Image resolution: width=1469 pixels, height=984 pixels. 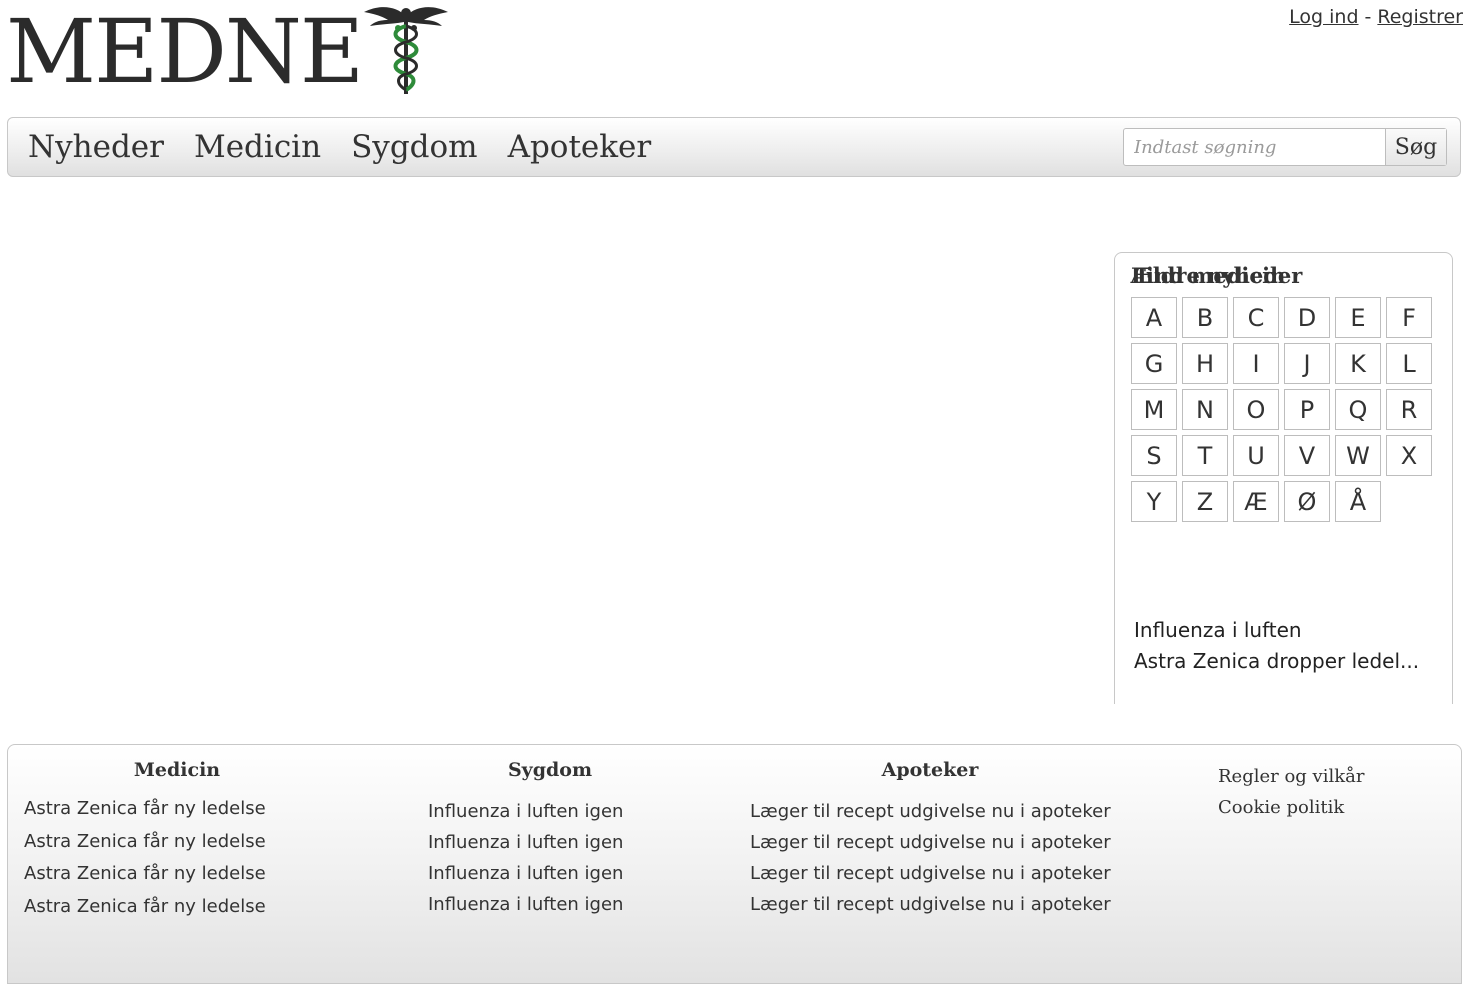 I want to click on letter-oe: Ø, so click(x=1307, y=501).